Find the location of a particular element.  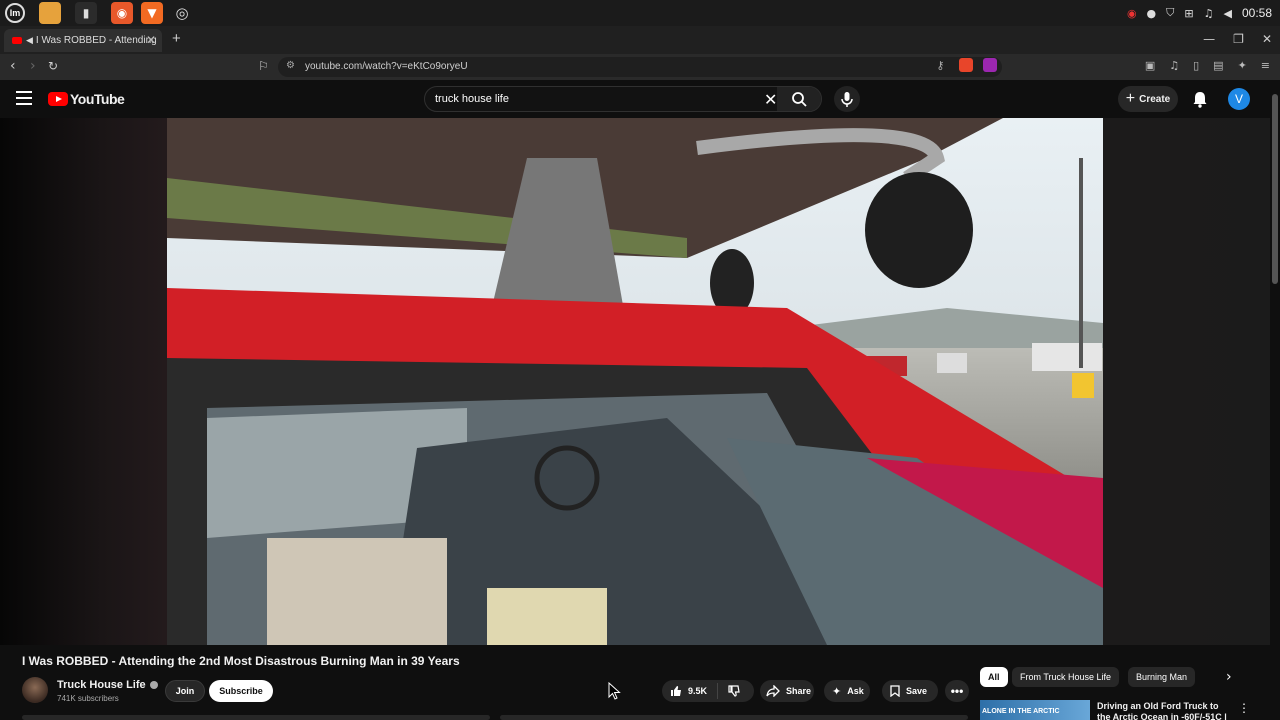

search-bar: ✕ is located at coordinates (623, 99).